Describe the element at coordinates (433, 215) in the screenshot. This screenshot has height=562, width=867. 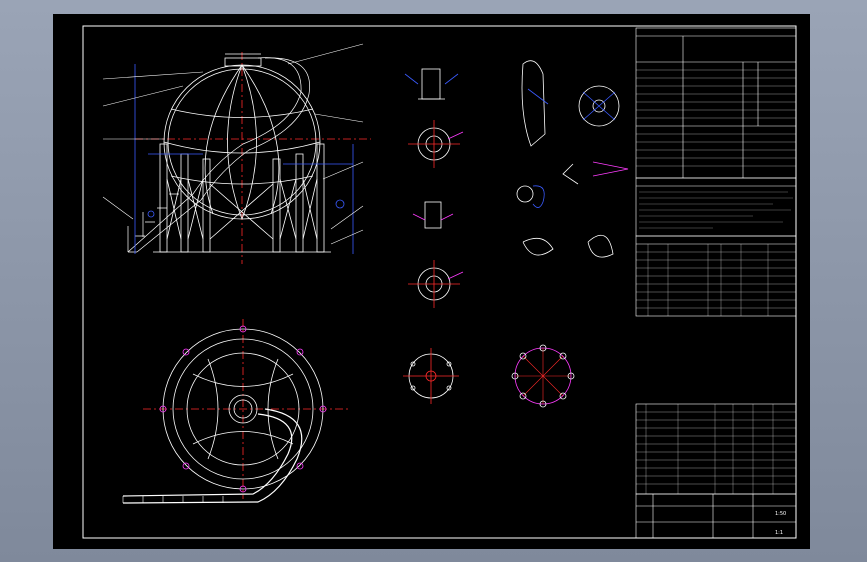
I see `detail-nozzle-mid` at that location.